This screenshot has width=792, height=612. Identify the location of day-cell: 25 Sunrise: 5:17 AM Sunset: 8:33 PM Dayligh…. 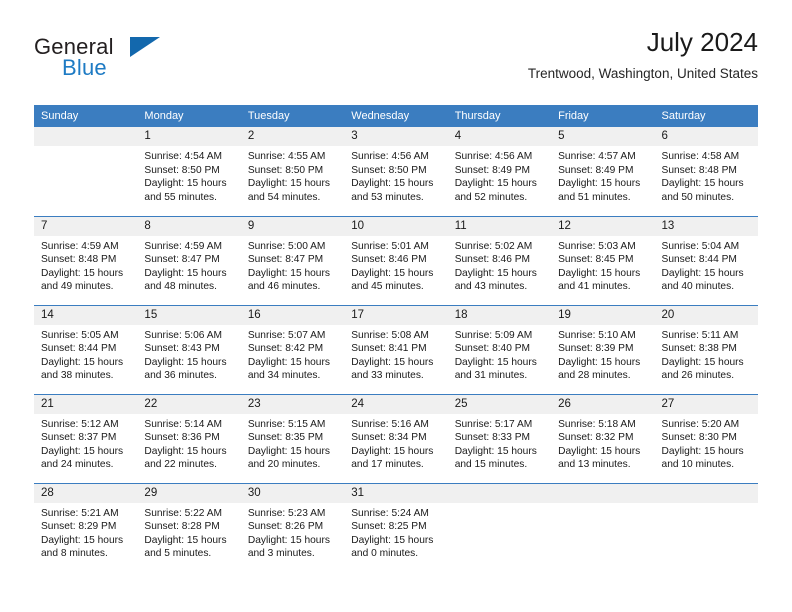
(499, 438).